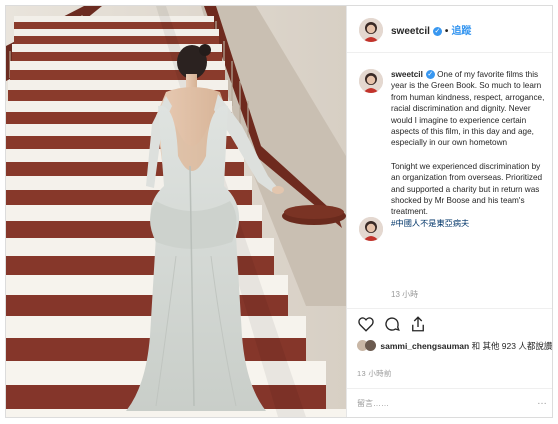  What do you see at coordinates (424, 346) in the screenshot?
I see `liker-username: sammi_chengsauman` at bounding box center [424, 346].